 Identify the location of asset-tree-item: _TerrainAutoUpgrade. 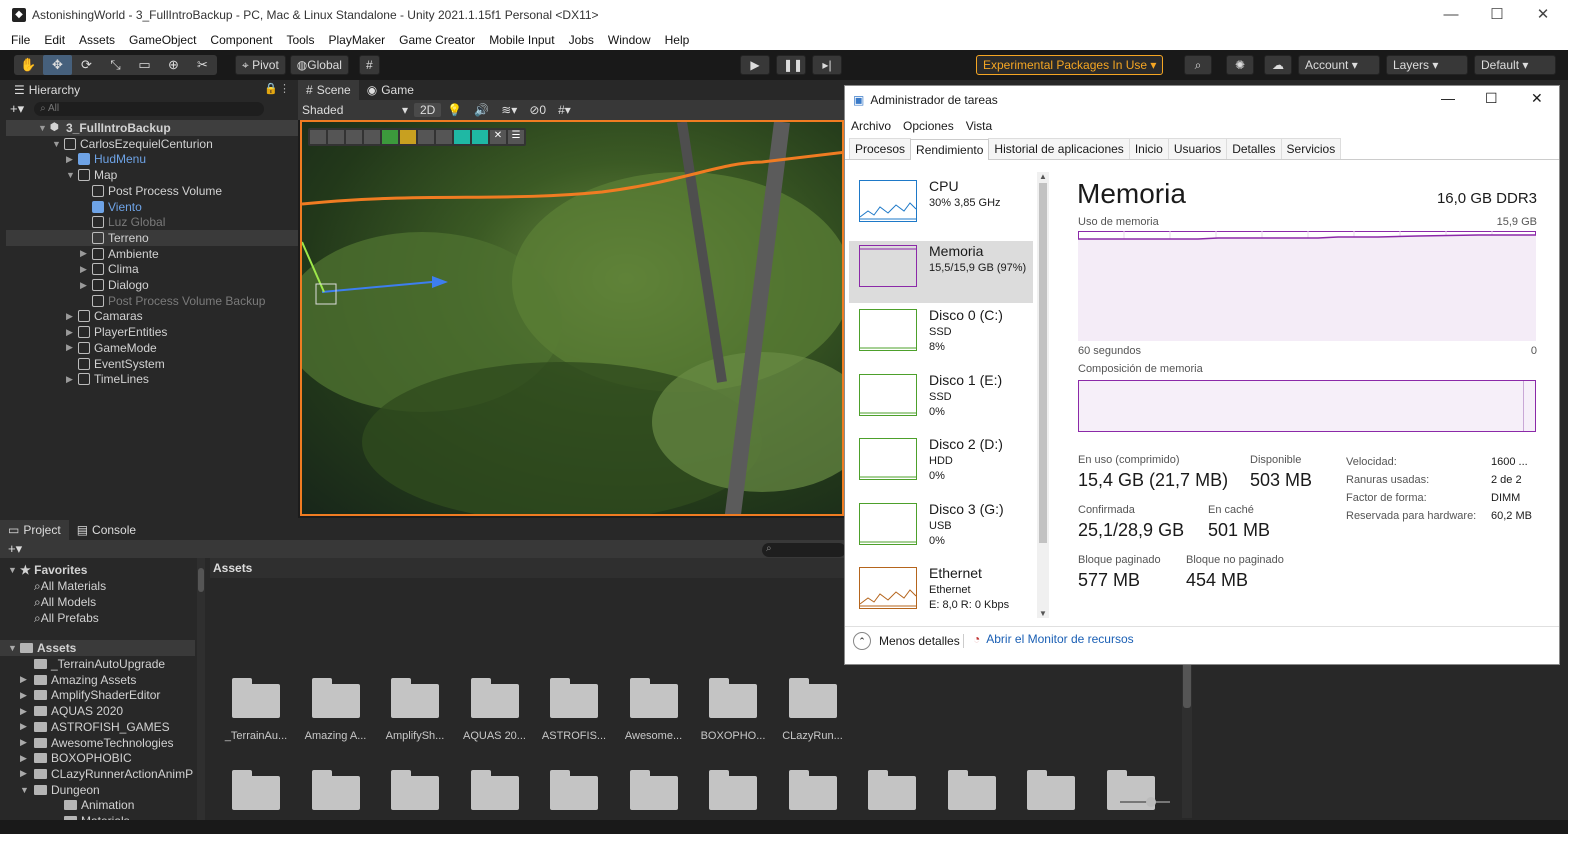
(92, 664).